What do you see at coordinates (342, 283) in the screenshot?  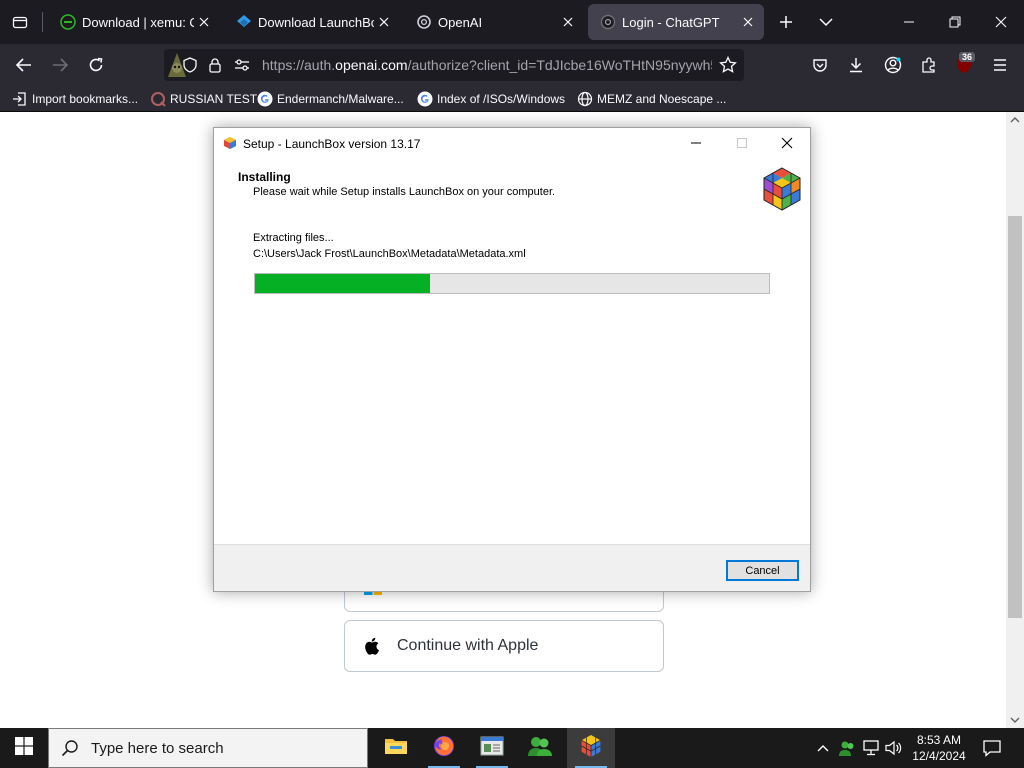 I see `progress-fill` at bounding box center [342, 283].